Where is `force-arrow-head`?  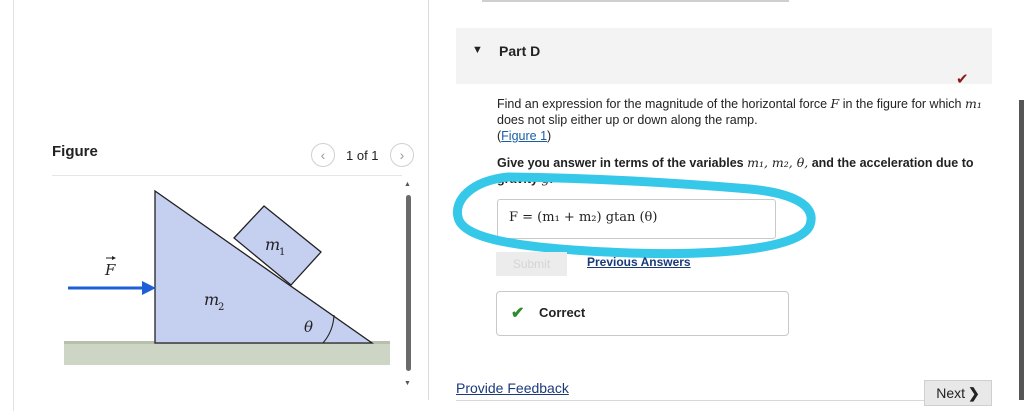
force-arrow-head is located at coordinates (149, 288).